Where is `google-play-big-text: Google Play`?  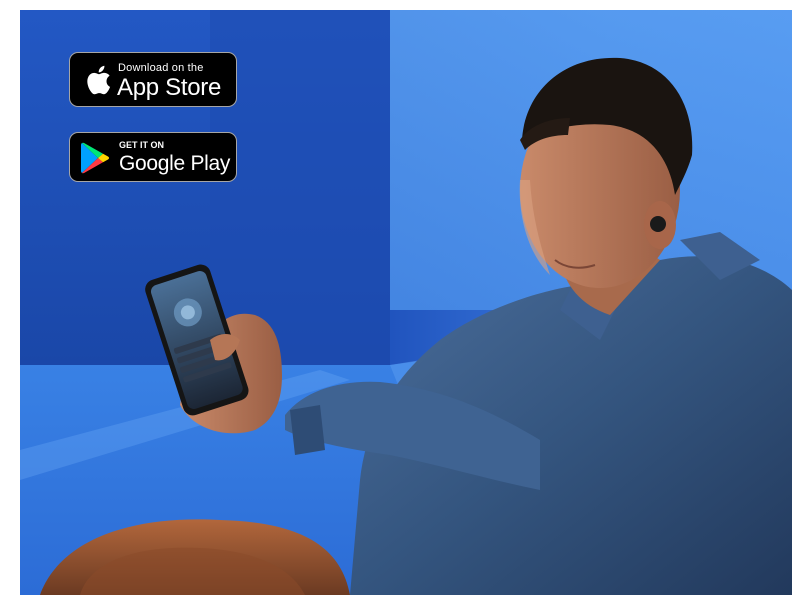 google-play-big-text: Google Play is located at coordinates (175, 163).